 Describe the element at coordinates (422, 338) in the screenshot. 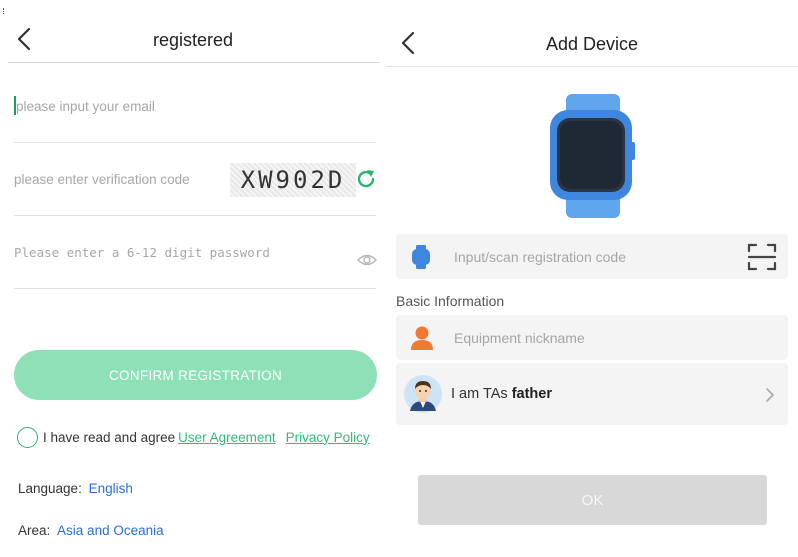

I see `person-icon` at that location.